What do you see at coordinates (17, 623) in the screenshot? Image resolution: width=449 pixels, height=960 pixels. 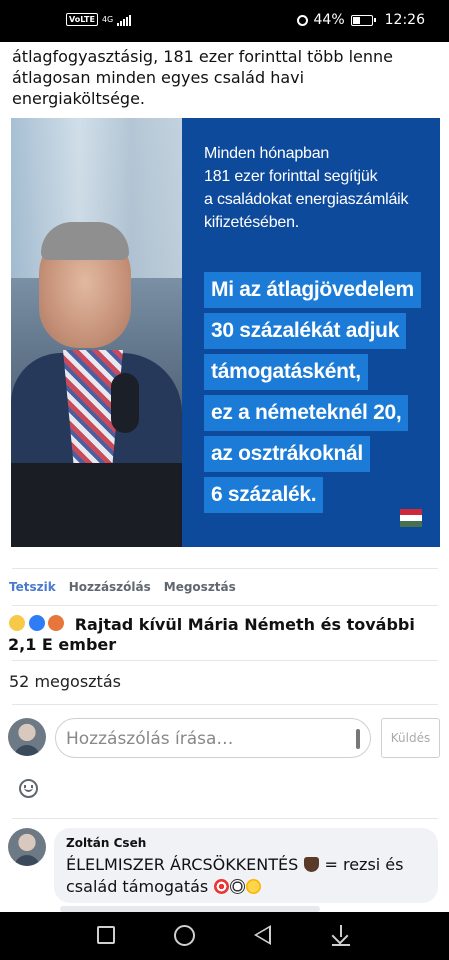 I see `haha-icon` at bounding box center [17, 623].